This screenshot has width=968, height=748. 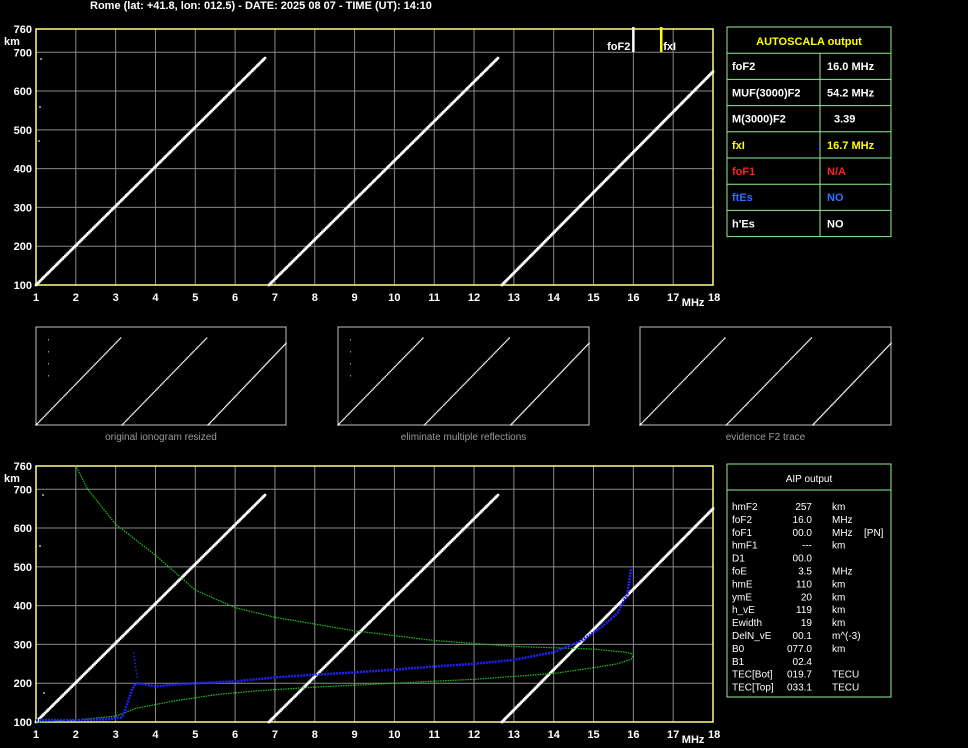 I want to click on aip-row-value: 00.0, so click(x=803, y=533).